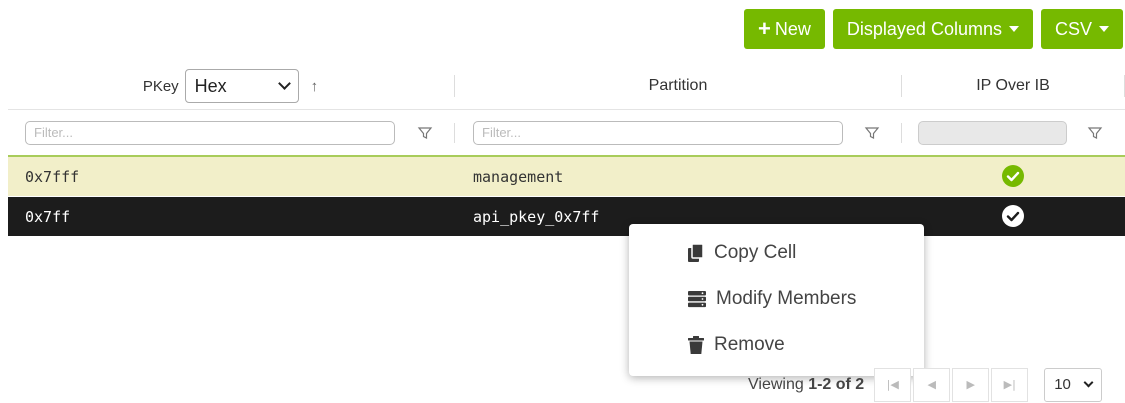 The width and height of the screenshot is (1125, 403). Describe the element at coordinates (241, 86) in the screenshot. I see `pkey-format-select: Hex` at that location.